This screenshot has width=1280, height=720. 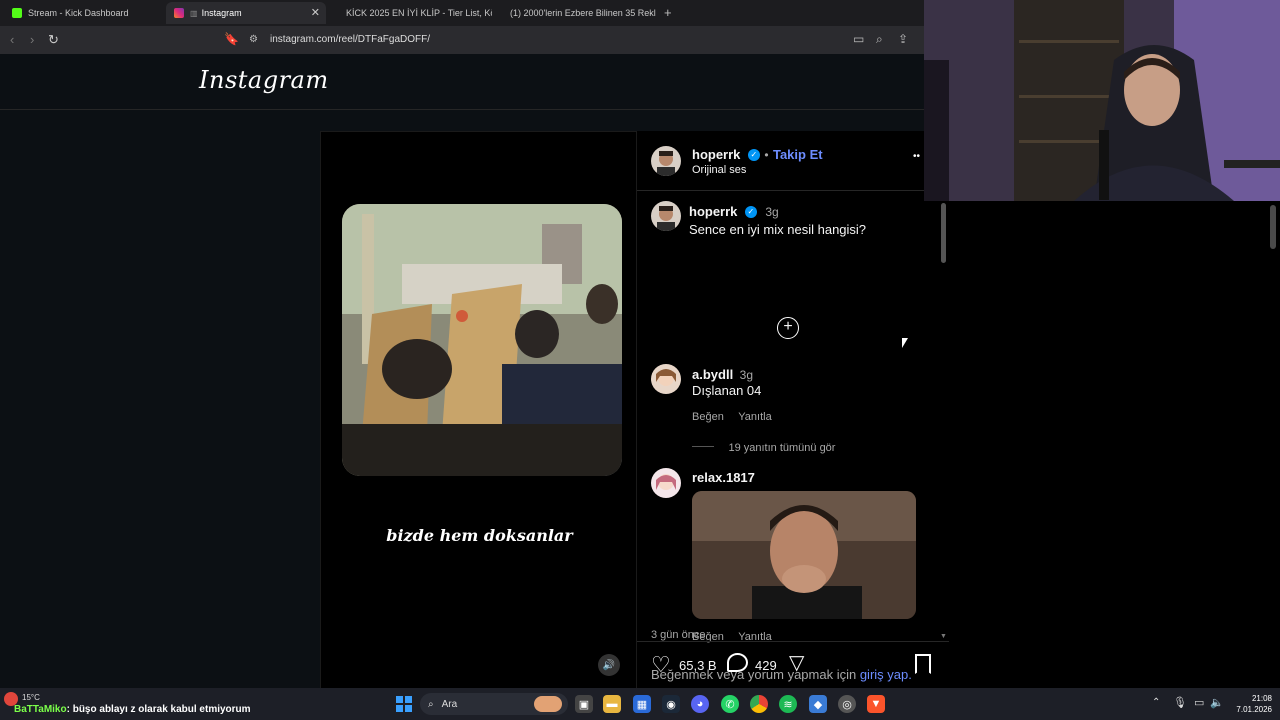 I want to click on post-username: hoperrk, so click(x=716, y=154).